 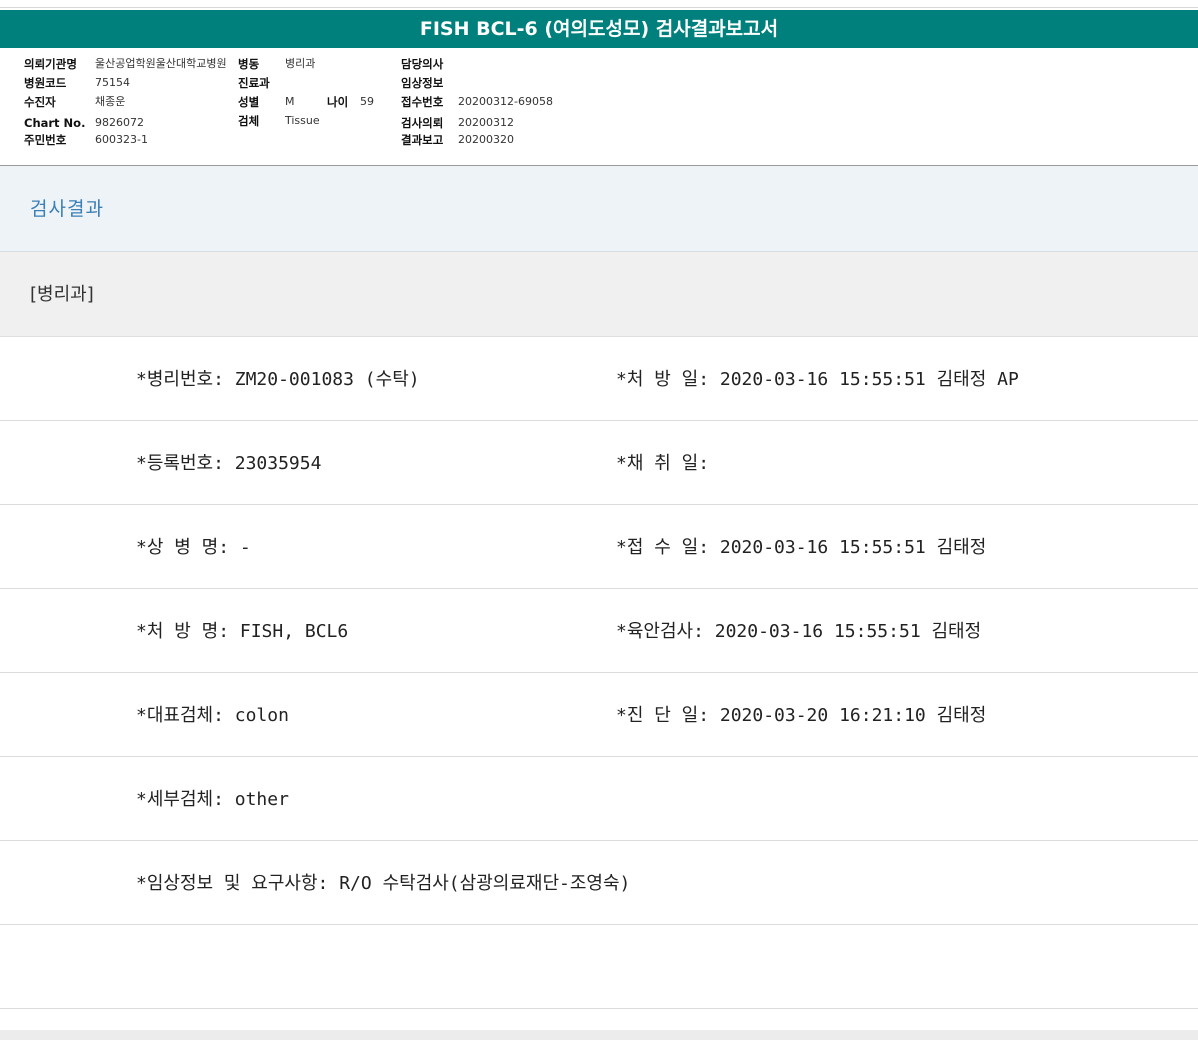 What do you see at coordinates (121, 139) in the screenshot?
I see `resident-no-value: 600323-1` at bounding box center [121, 139].